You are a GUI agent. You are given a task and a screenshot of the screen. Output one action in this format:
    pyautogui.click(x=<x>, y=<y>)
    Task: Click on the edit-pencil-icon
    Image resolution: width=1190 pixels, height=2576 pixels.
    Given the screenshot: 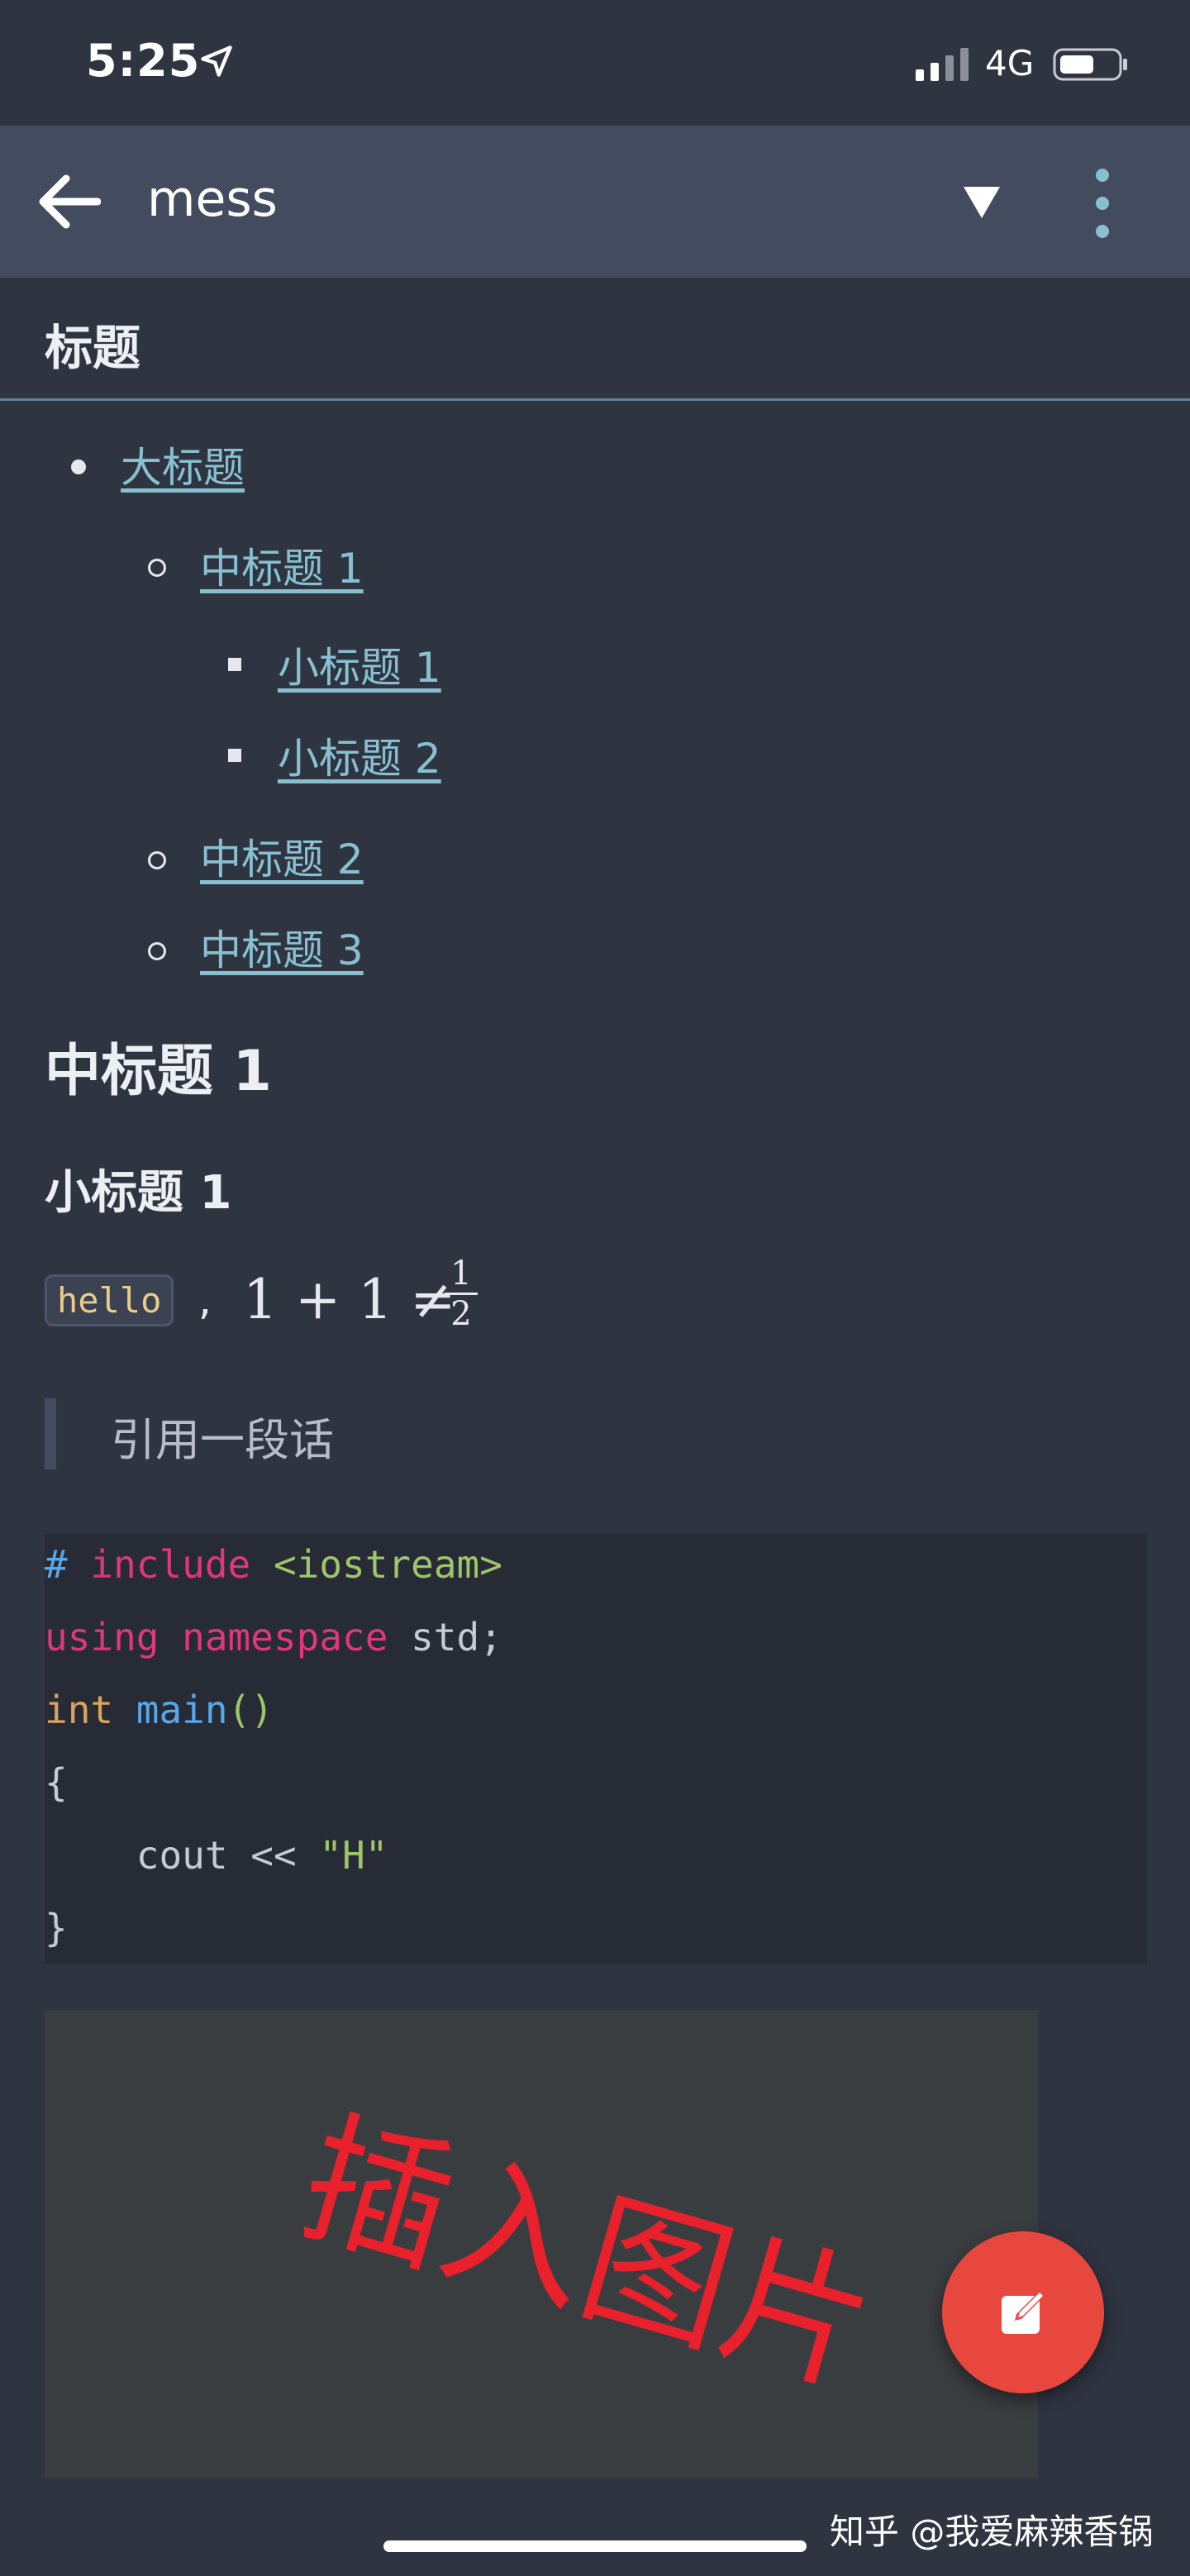 What is the action you would take?
    pyautogui.click(x=1023, y=2313)
    